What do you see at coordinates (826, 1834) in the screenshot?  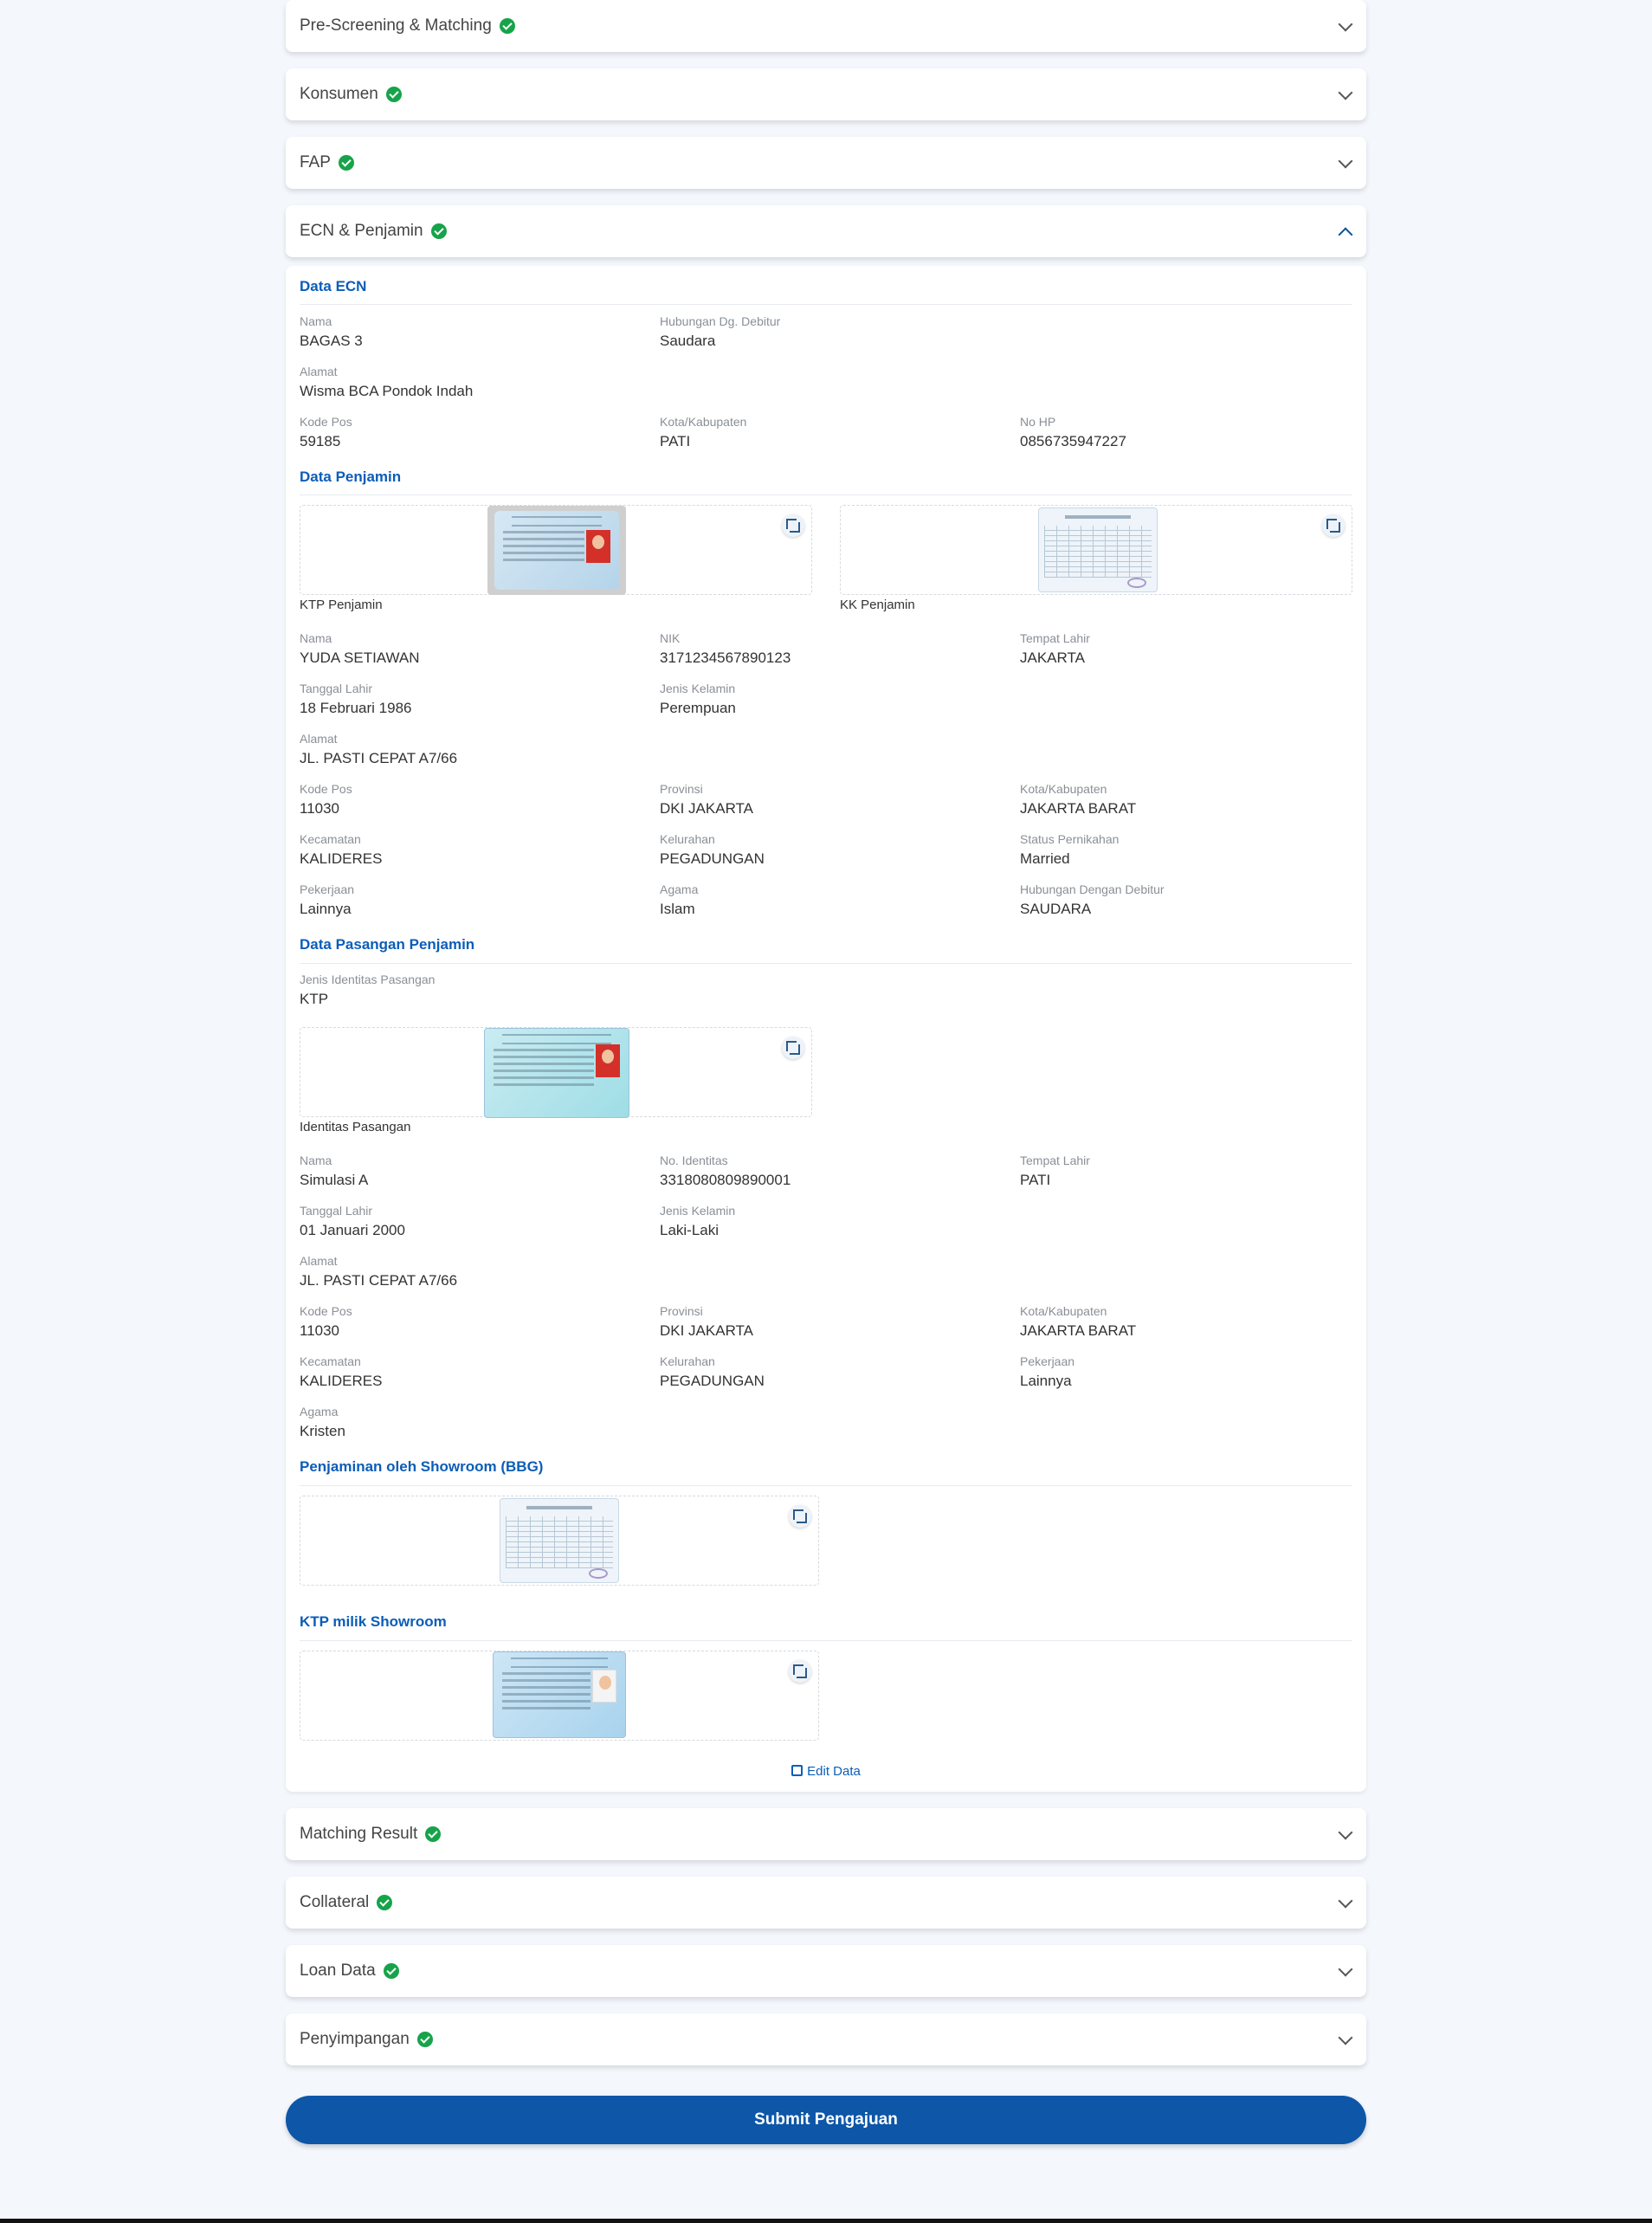 I see `accordion-matching-result: Matching Result` at bounding box center [826, 1834].